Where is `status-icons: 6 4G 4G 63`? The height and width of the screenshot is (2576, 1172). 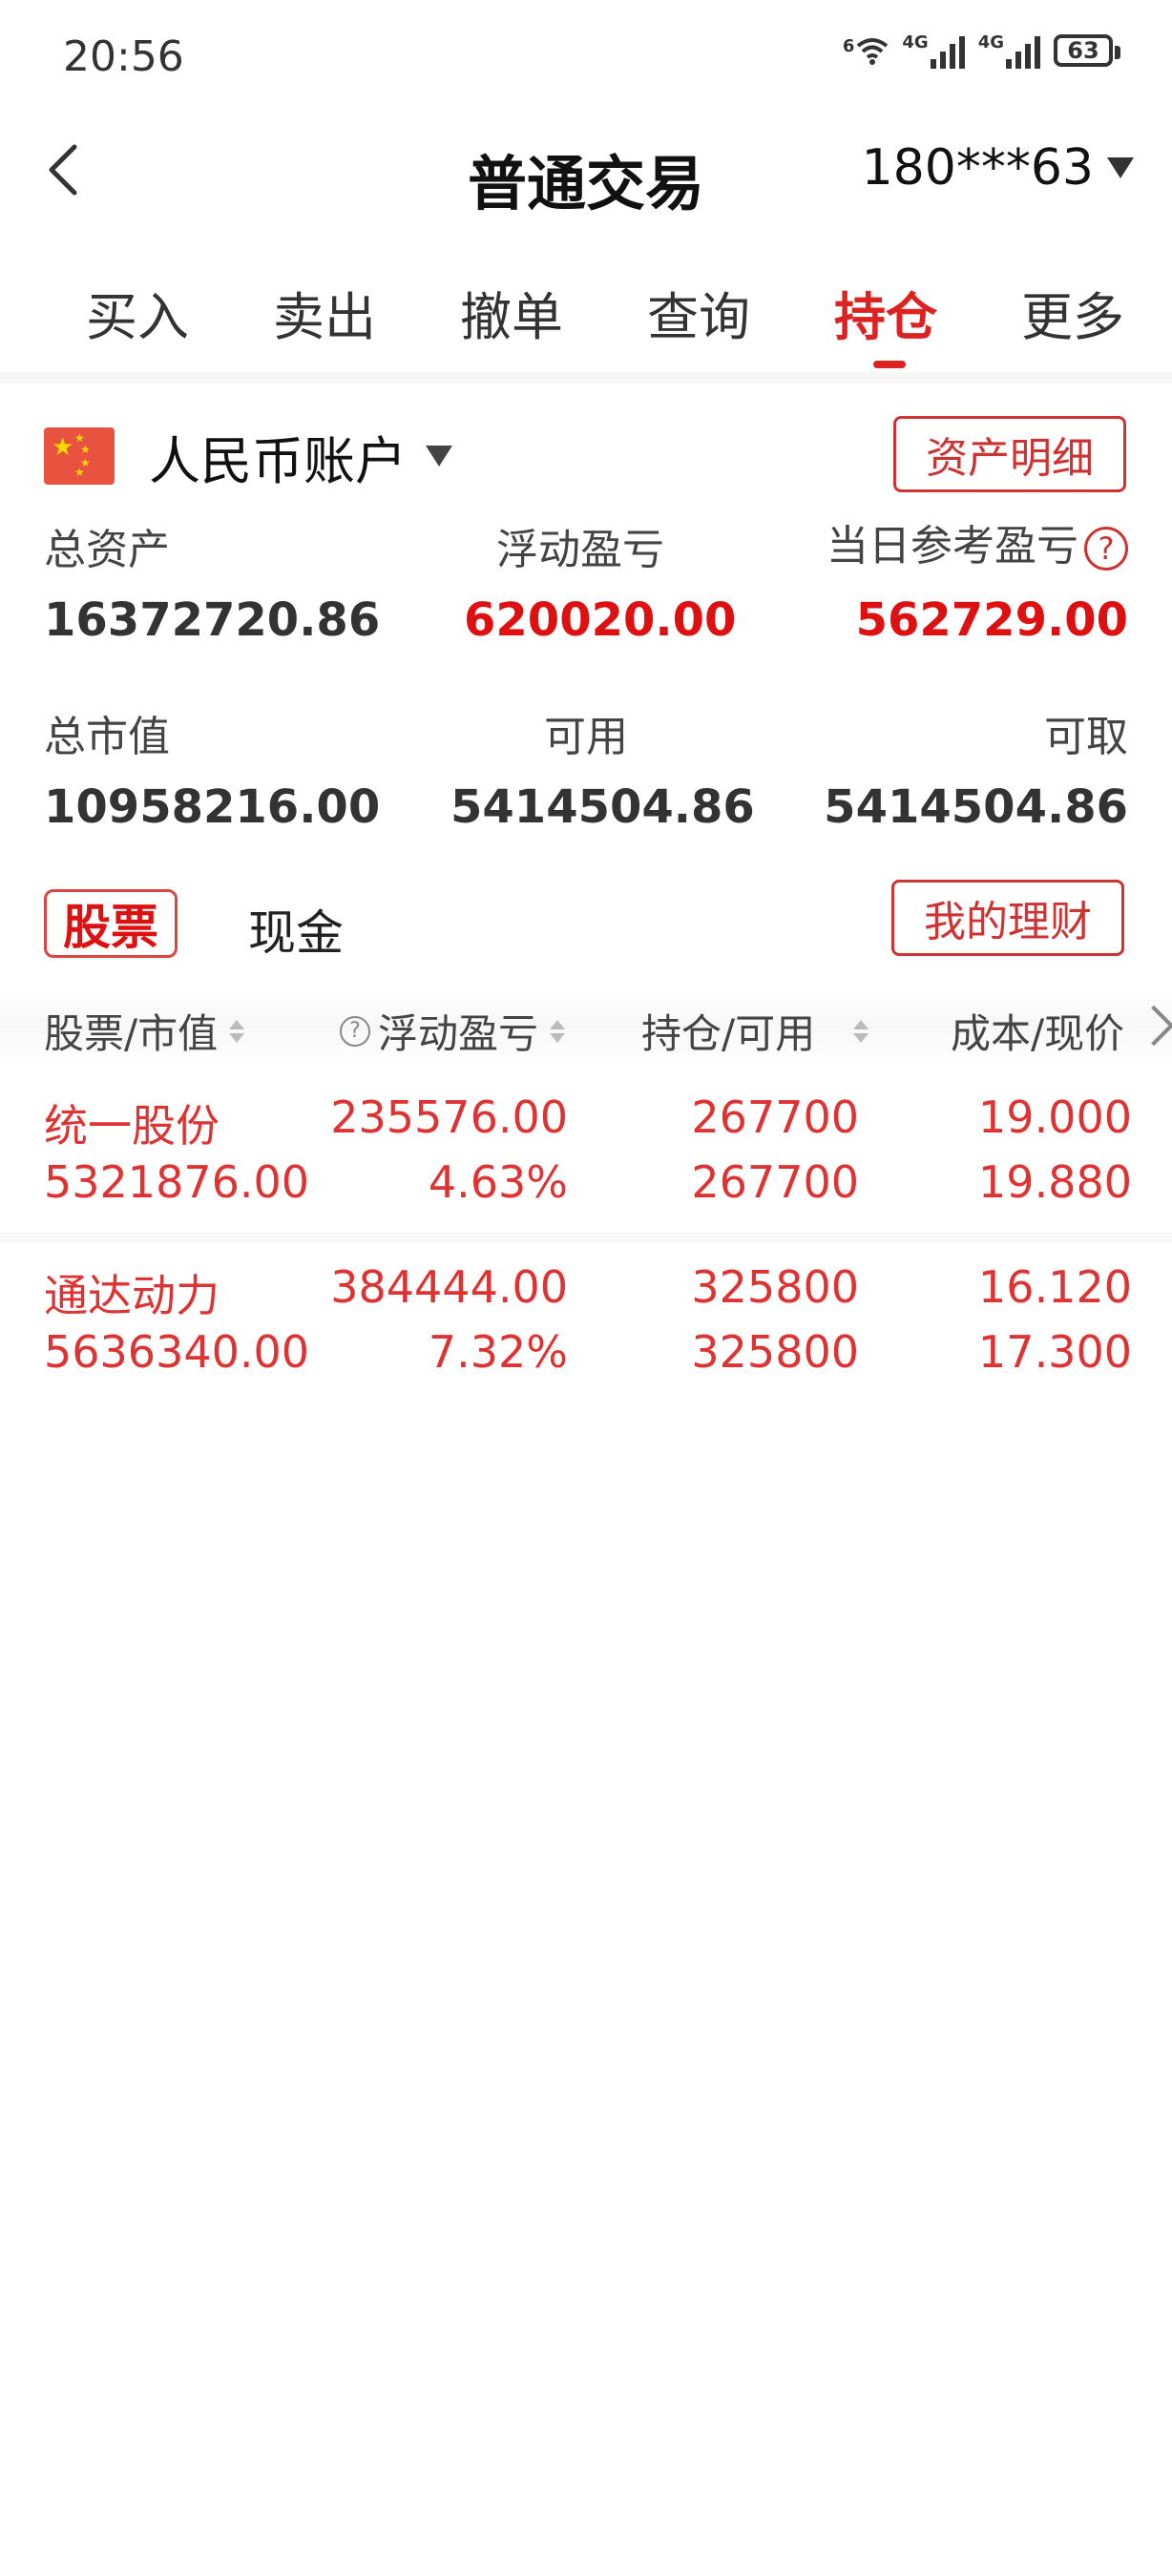 status-icons: 6 4G 4G 63 is located at coordinates (982, 50).